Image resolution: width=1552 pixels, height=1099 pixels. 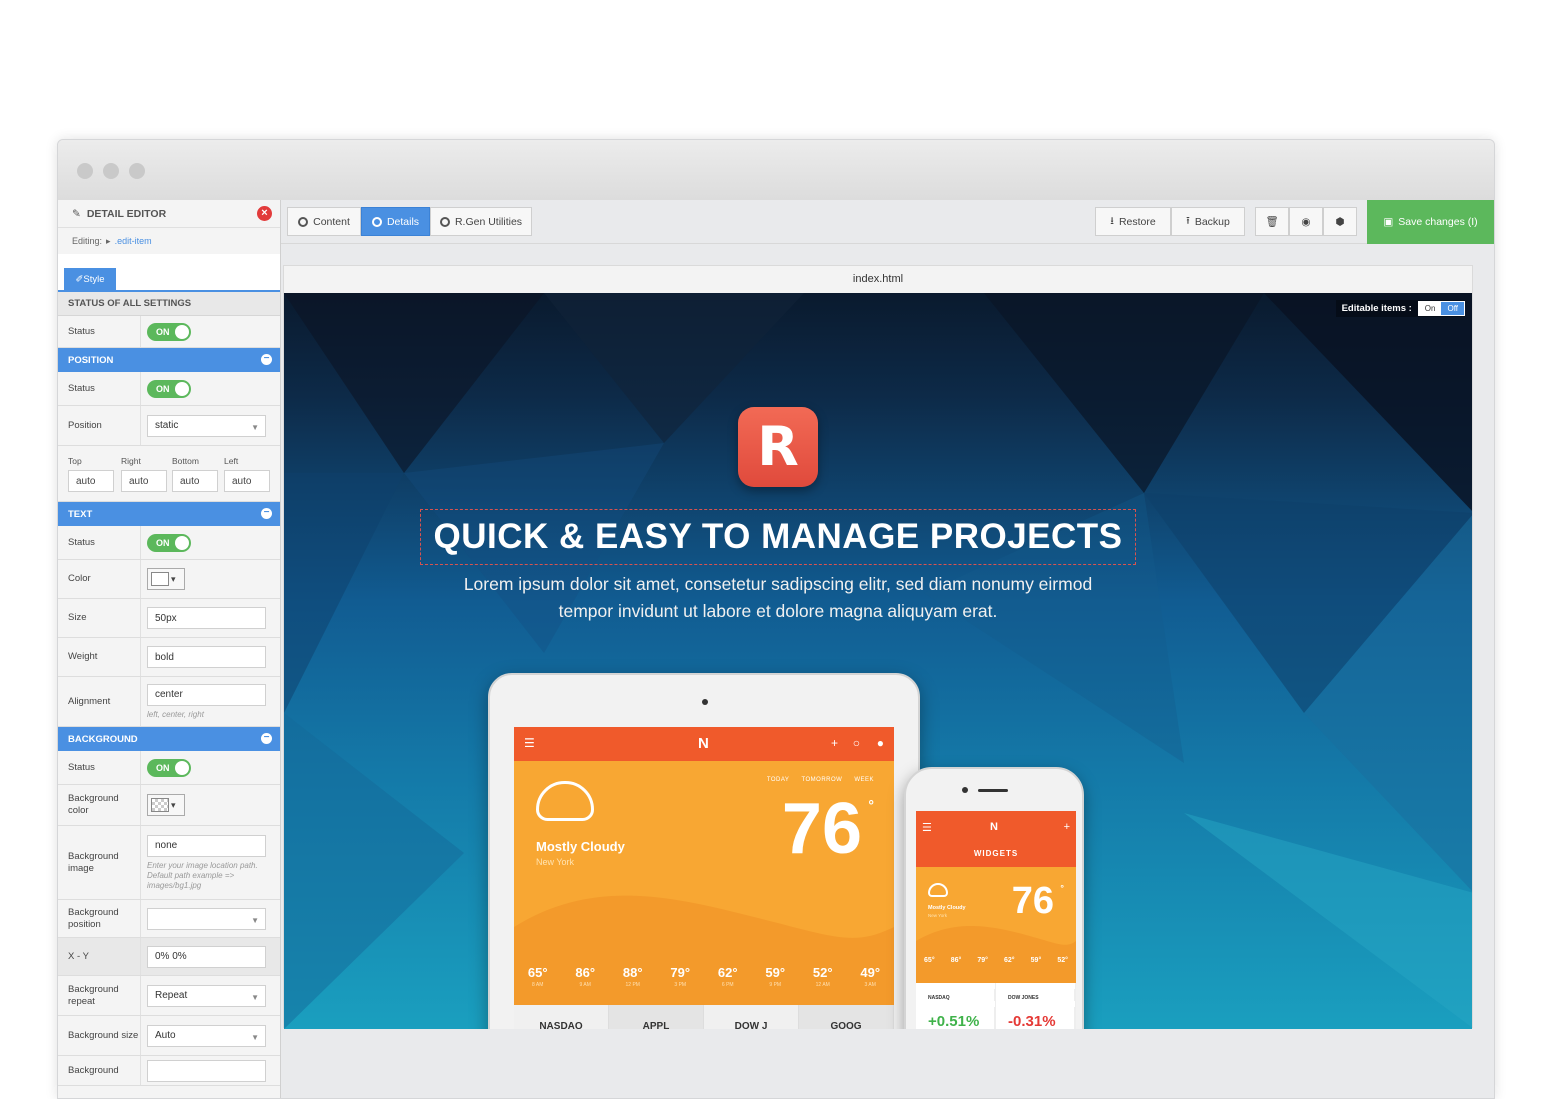 I want to click on background-section-header: BACKGROUND −, so click(x=169, y=739).